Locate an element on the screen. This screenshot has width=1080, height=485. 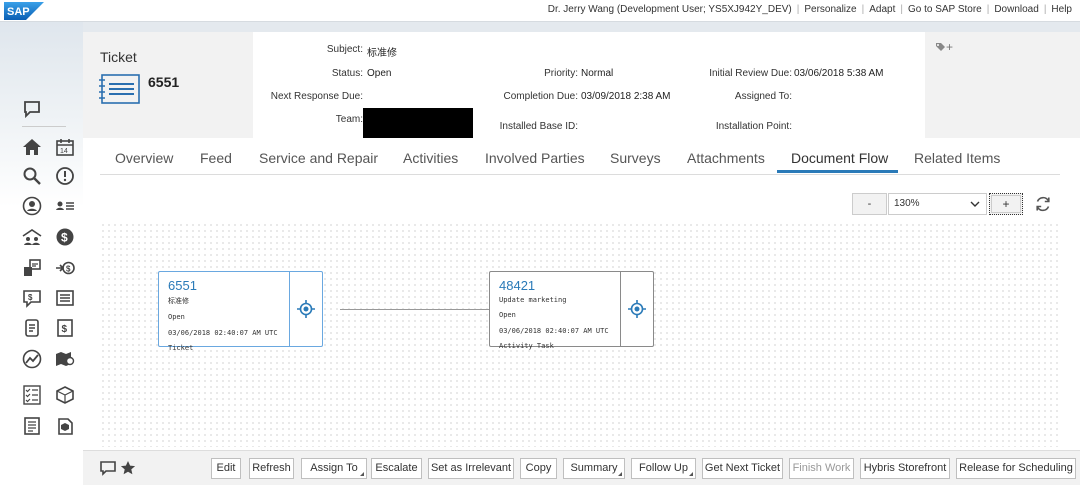
tab-related-items: Related Items is located at coordinates (957, 158).